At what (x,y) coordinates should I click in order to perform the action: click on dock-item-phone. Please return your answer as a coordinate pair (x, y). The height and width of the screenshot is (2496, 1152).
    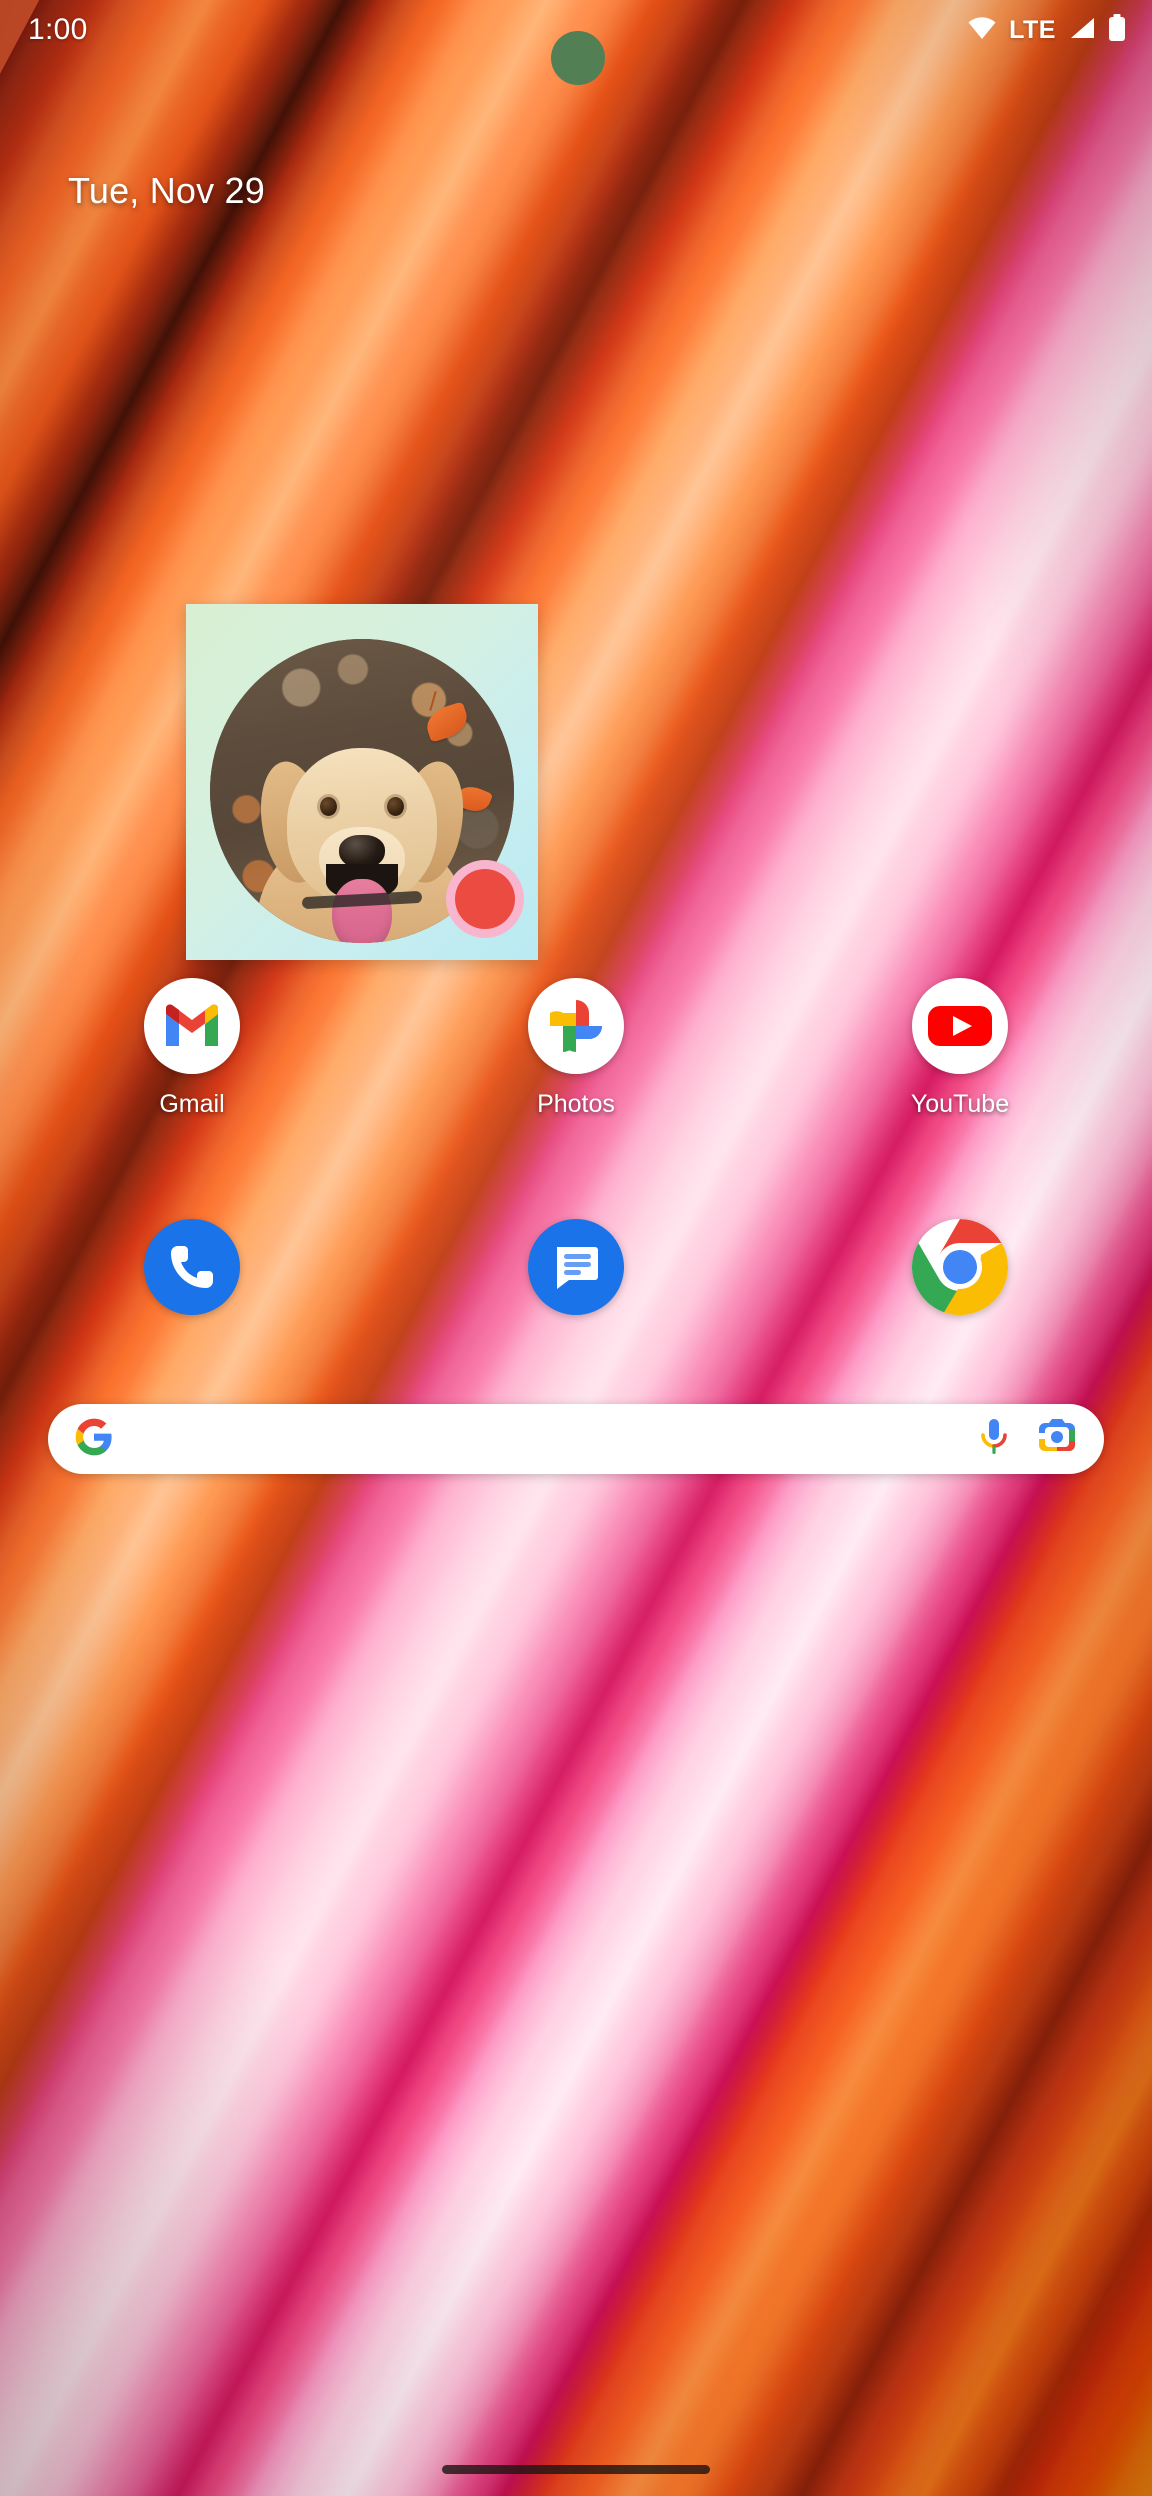
    Looking at the image, I should click on (192, 1267).